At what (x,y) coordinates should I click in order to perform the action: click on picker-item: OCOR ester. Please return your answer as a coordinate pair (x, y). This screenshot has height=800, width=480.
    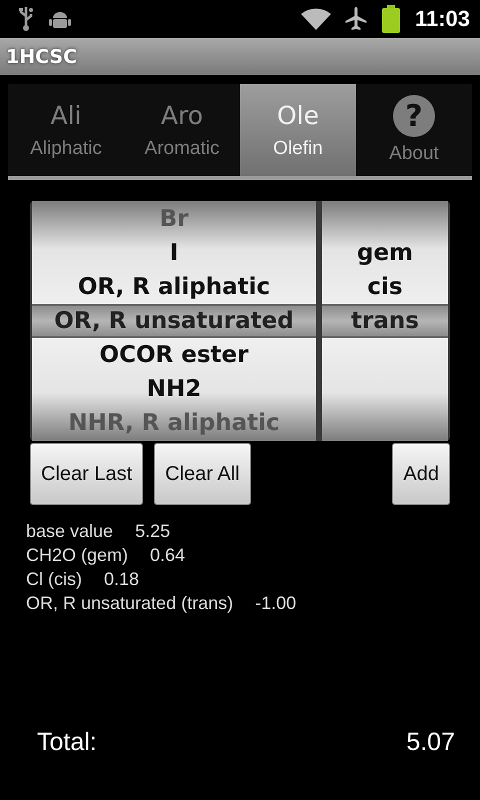
    Looking at the image, I should click on (174, 355).